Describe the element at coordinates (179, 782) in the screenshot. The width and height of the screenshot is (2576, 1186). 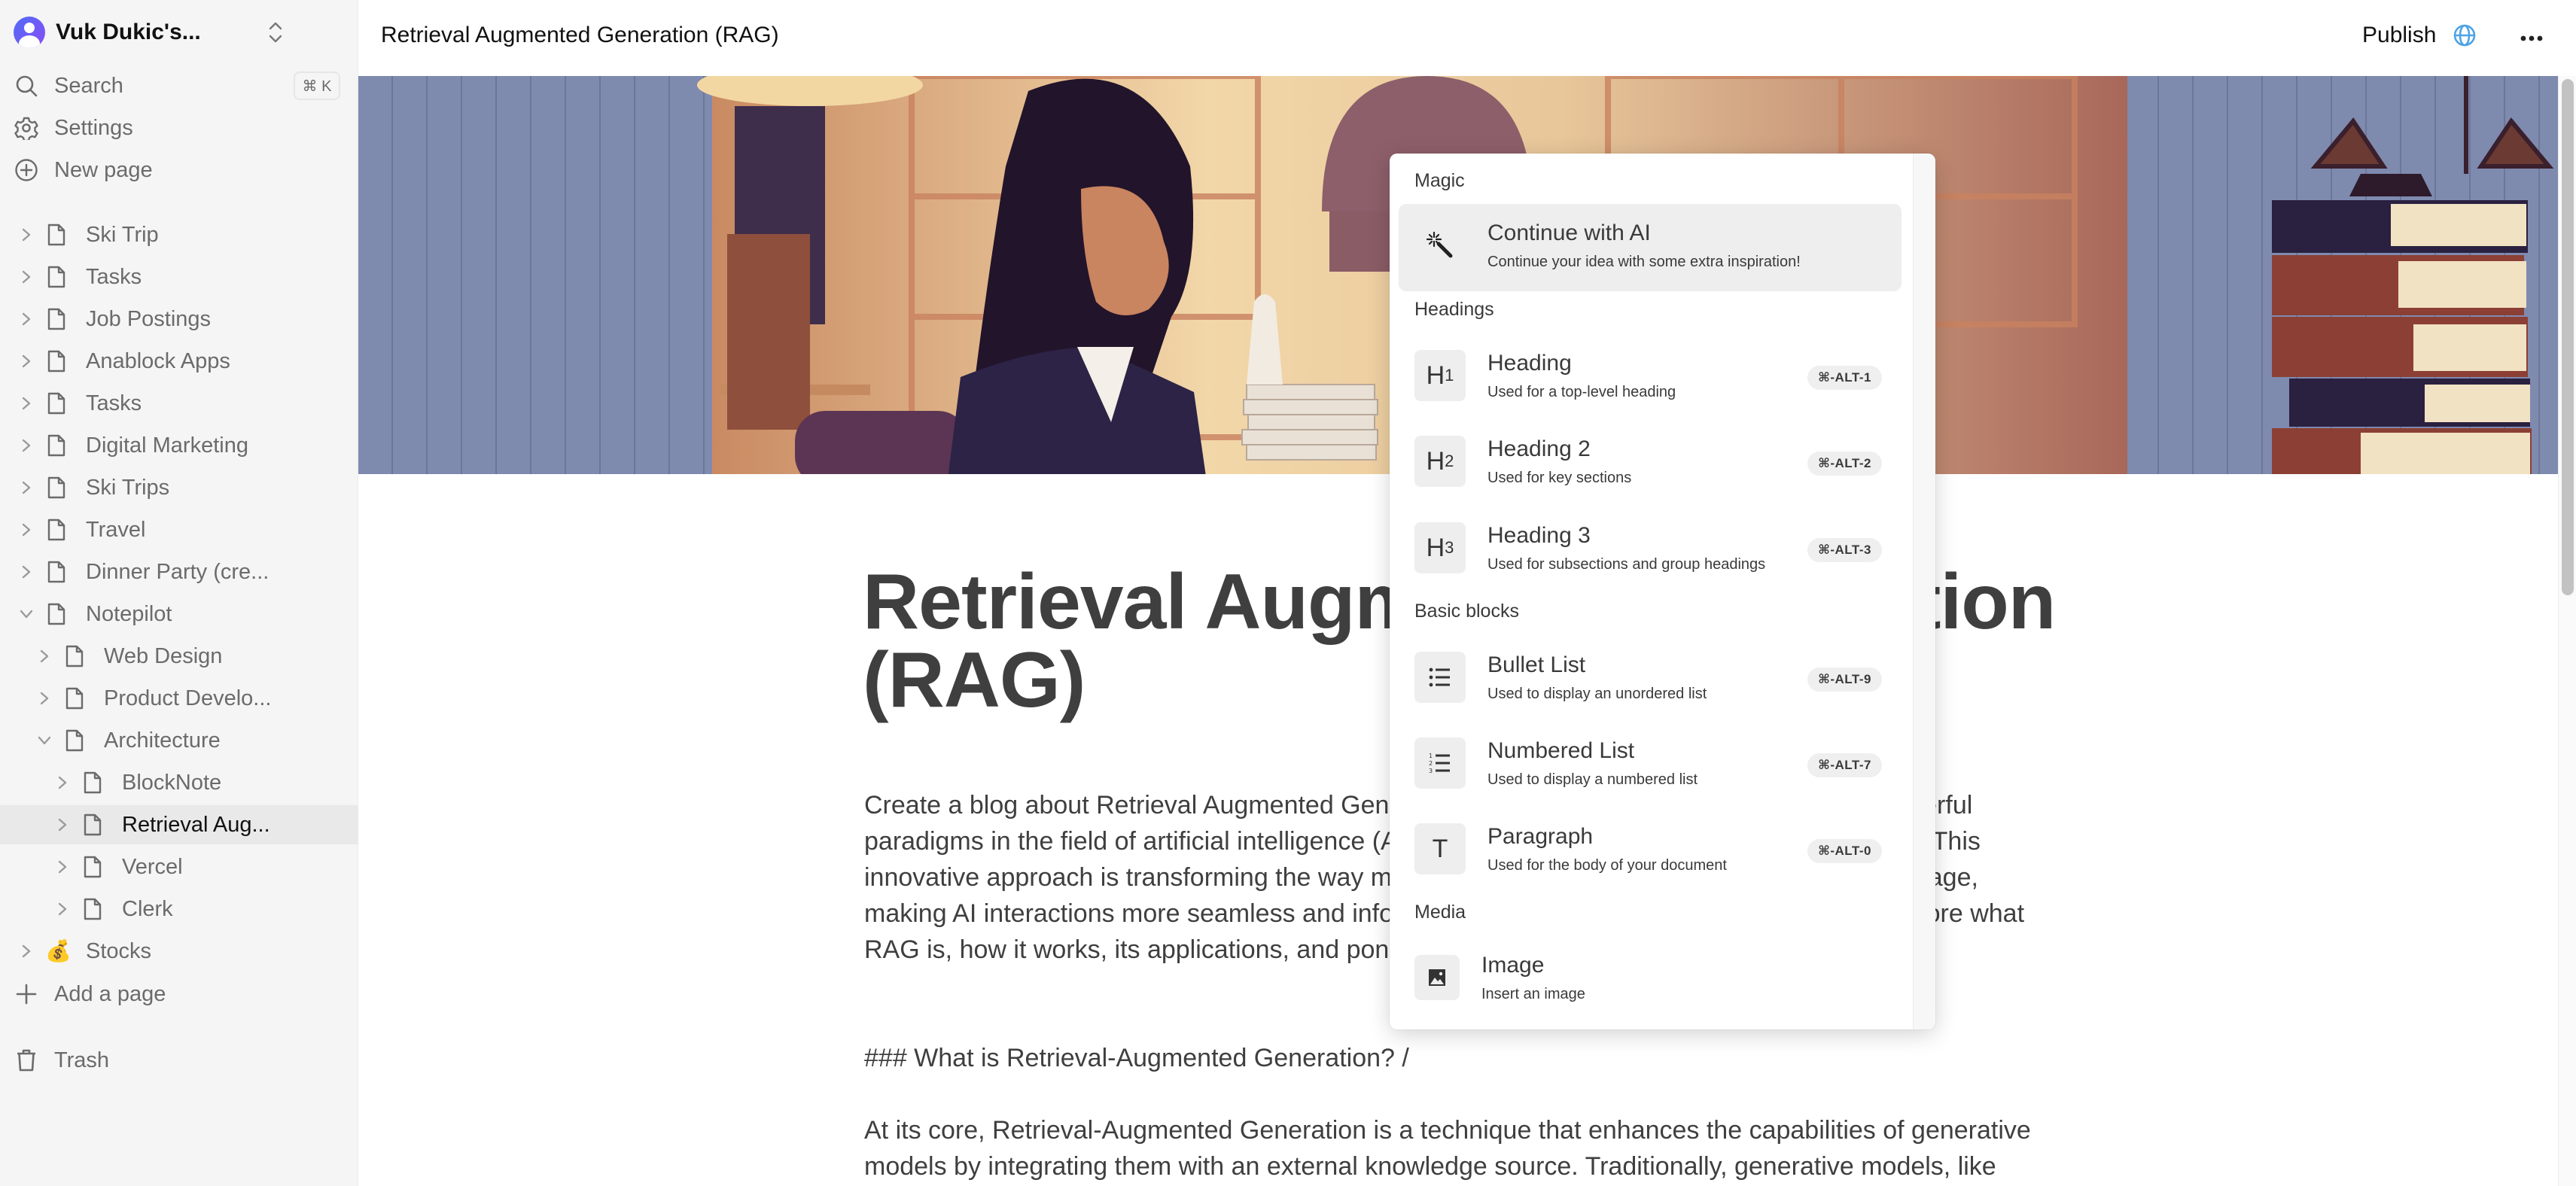
I see `sidebar-page-item: BlockNote` at that location.